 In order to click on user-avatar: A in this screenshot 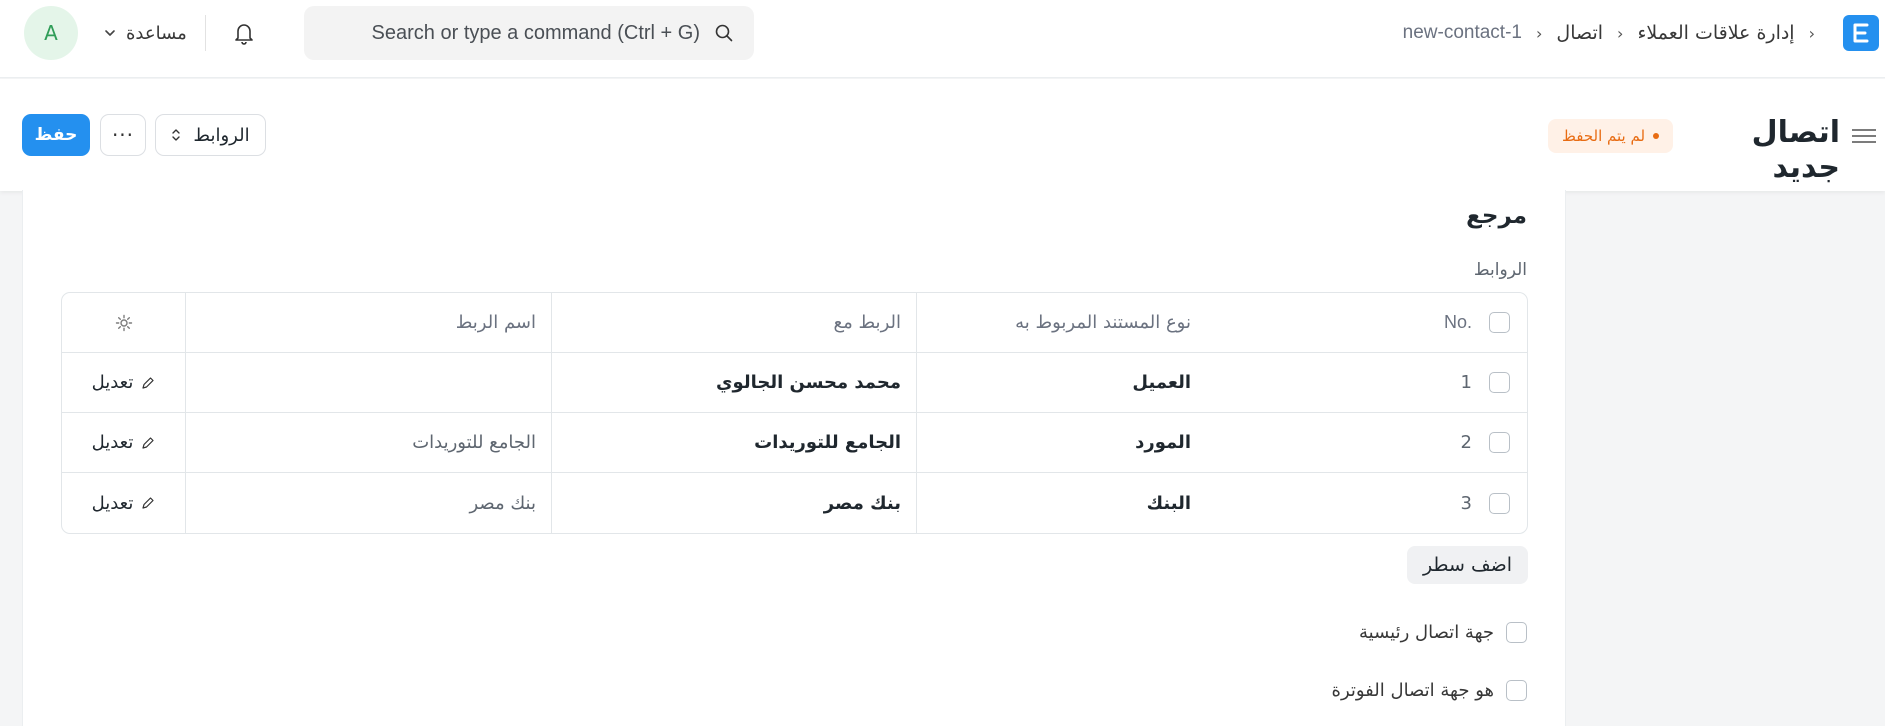, I will do `click(51, 33)`.